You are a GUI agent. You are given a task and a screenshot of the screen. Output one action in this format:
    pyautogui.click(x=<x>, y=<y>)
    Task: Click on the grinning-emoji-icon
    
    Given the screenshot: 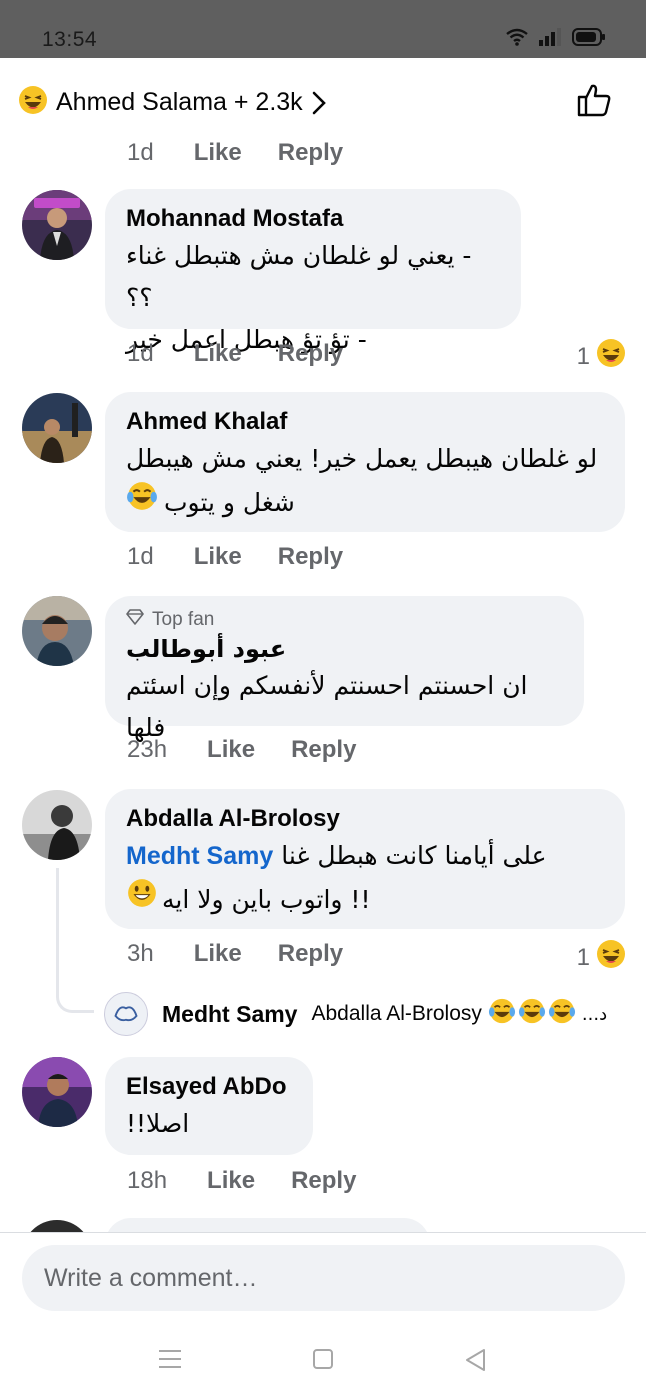 What is the action you would take?
    pyautogui.click(x=142, y=899)
    